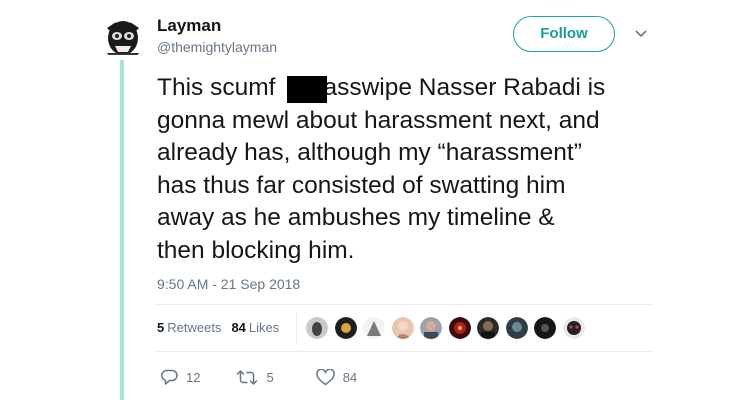  What do you see at coordinates (217, 47) in the screenshot?
I see `author-handle: @themightylayman` at bounding box center [217, 47].